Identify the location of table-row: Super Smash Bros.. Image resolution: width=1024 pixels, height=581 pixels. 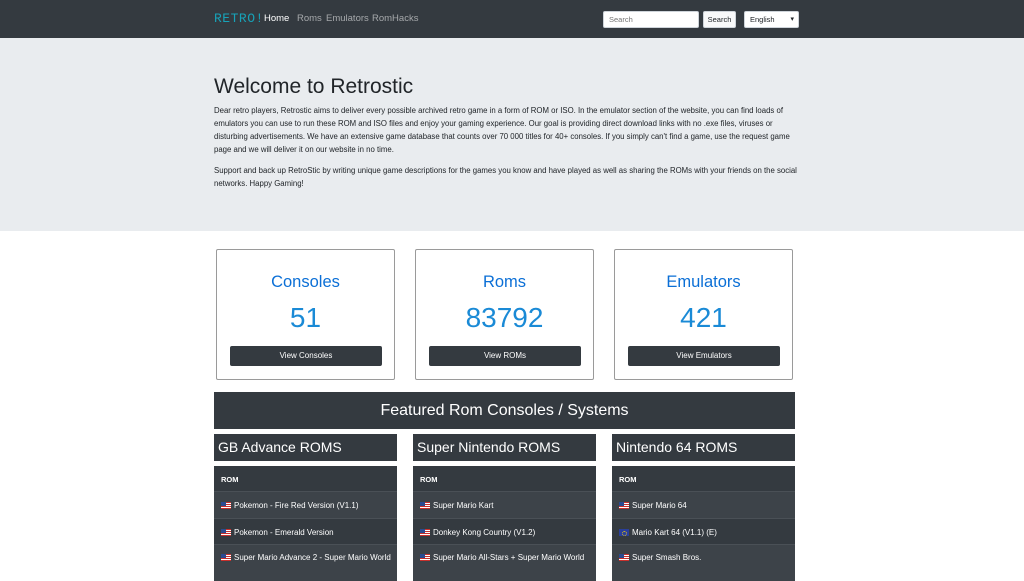
(703, 563).